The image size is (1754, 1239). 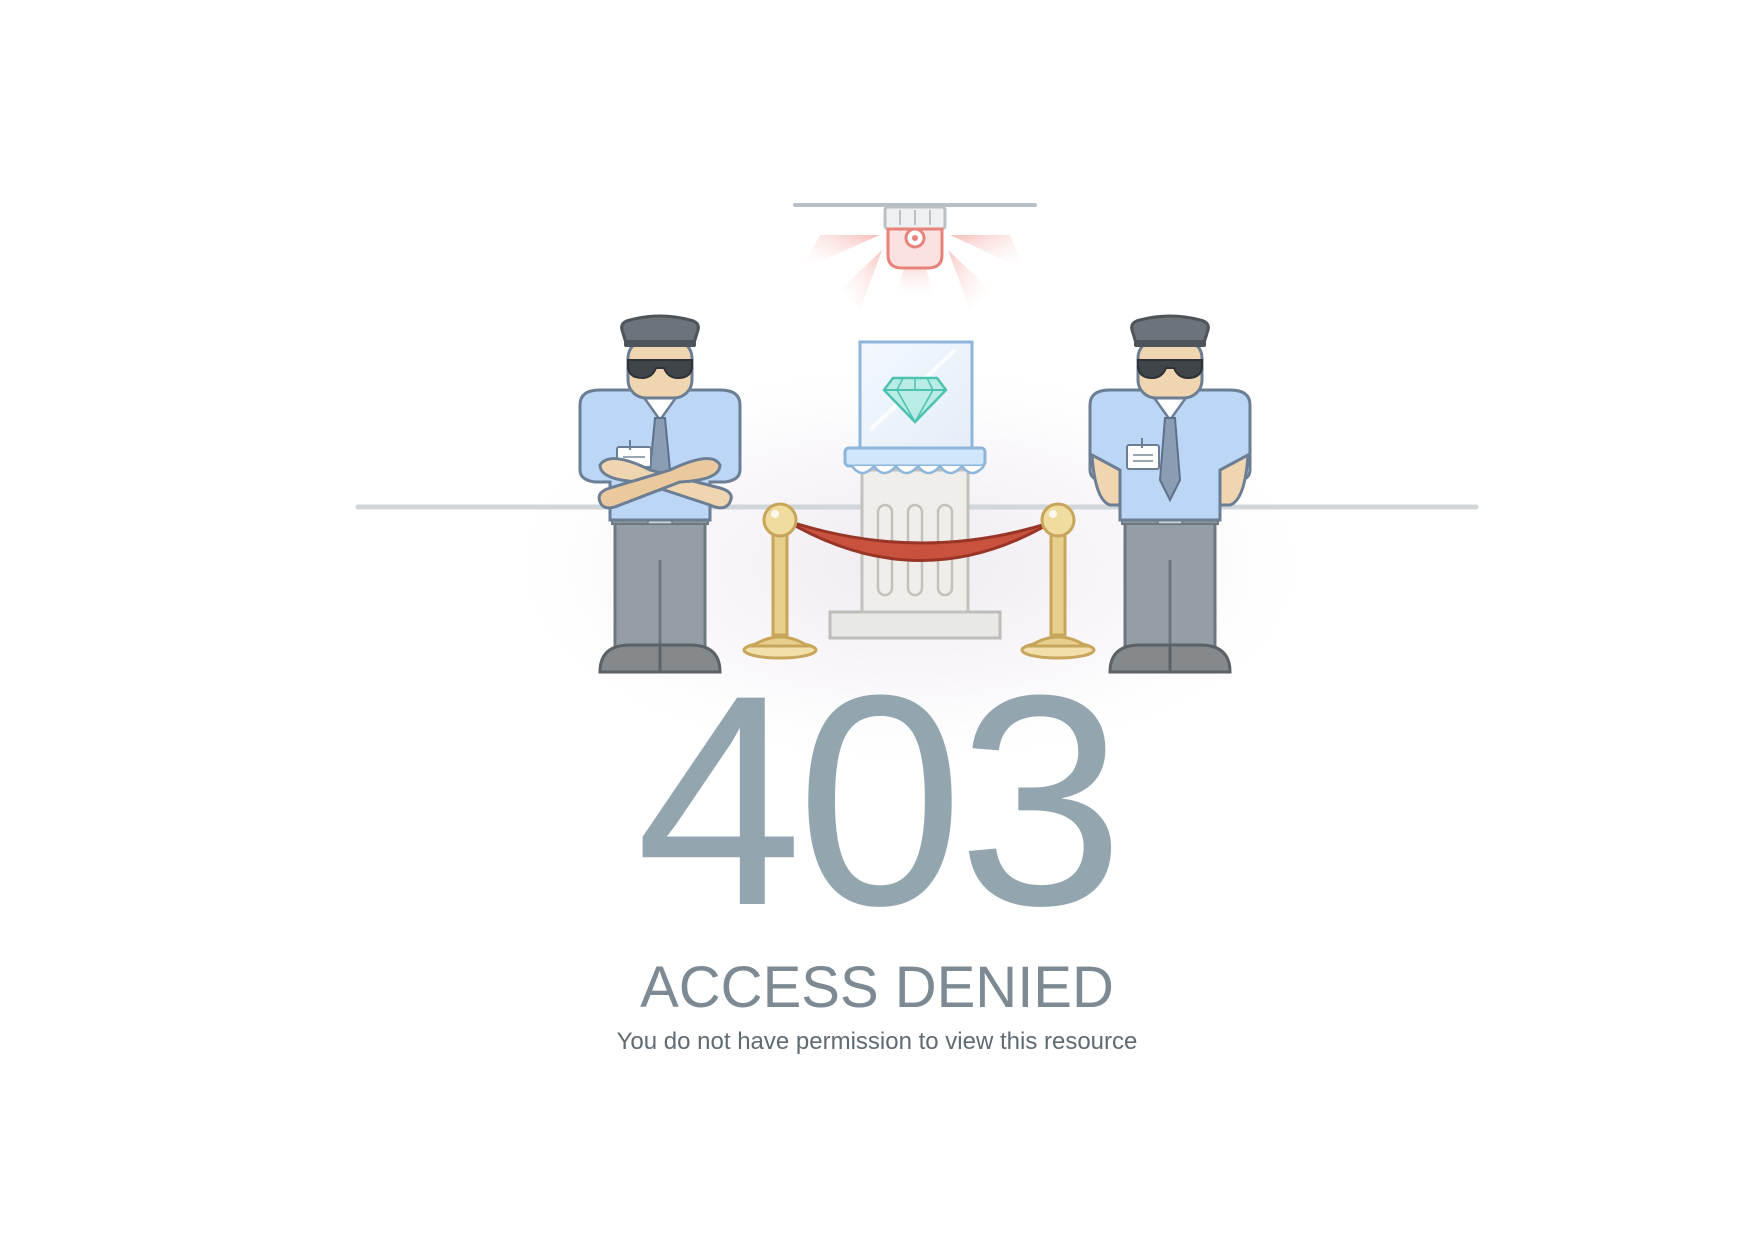 I want to click on error-title: ACCESS DENIED, so click(x=877, y=987).